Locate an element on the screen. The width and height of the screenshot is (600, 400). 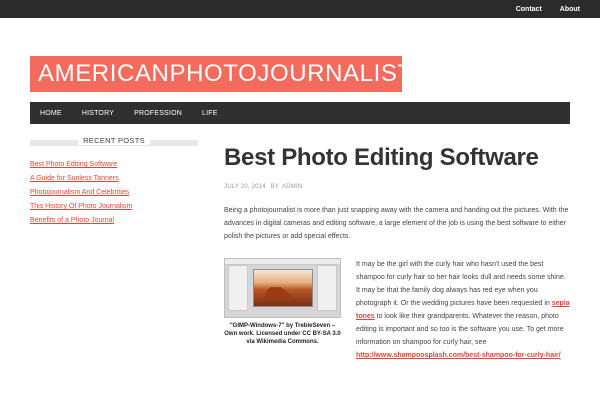
recent-post-link: Photojournalism And Celebrities is located at coordinates (79, 192).